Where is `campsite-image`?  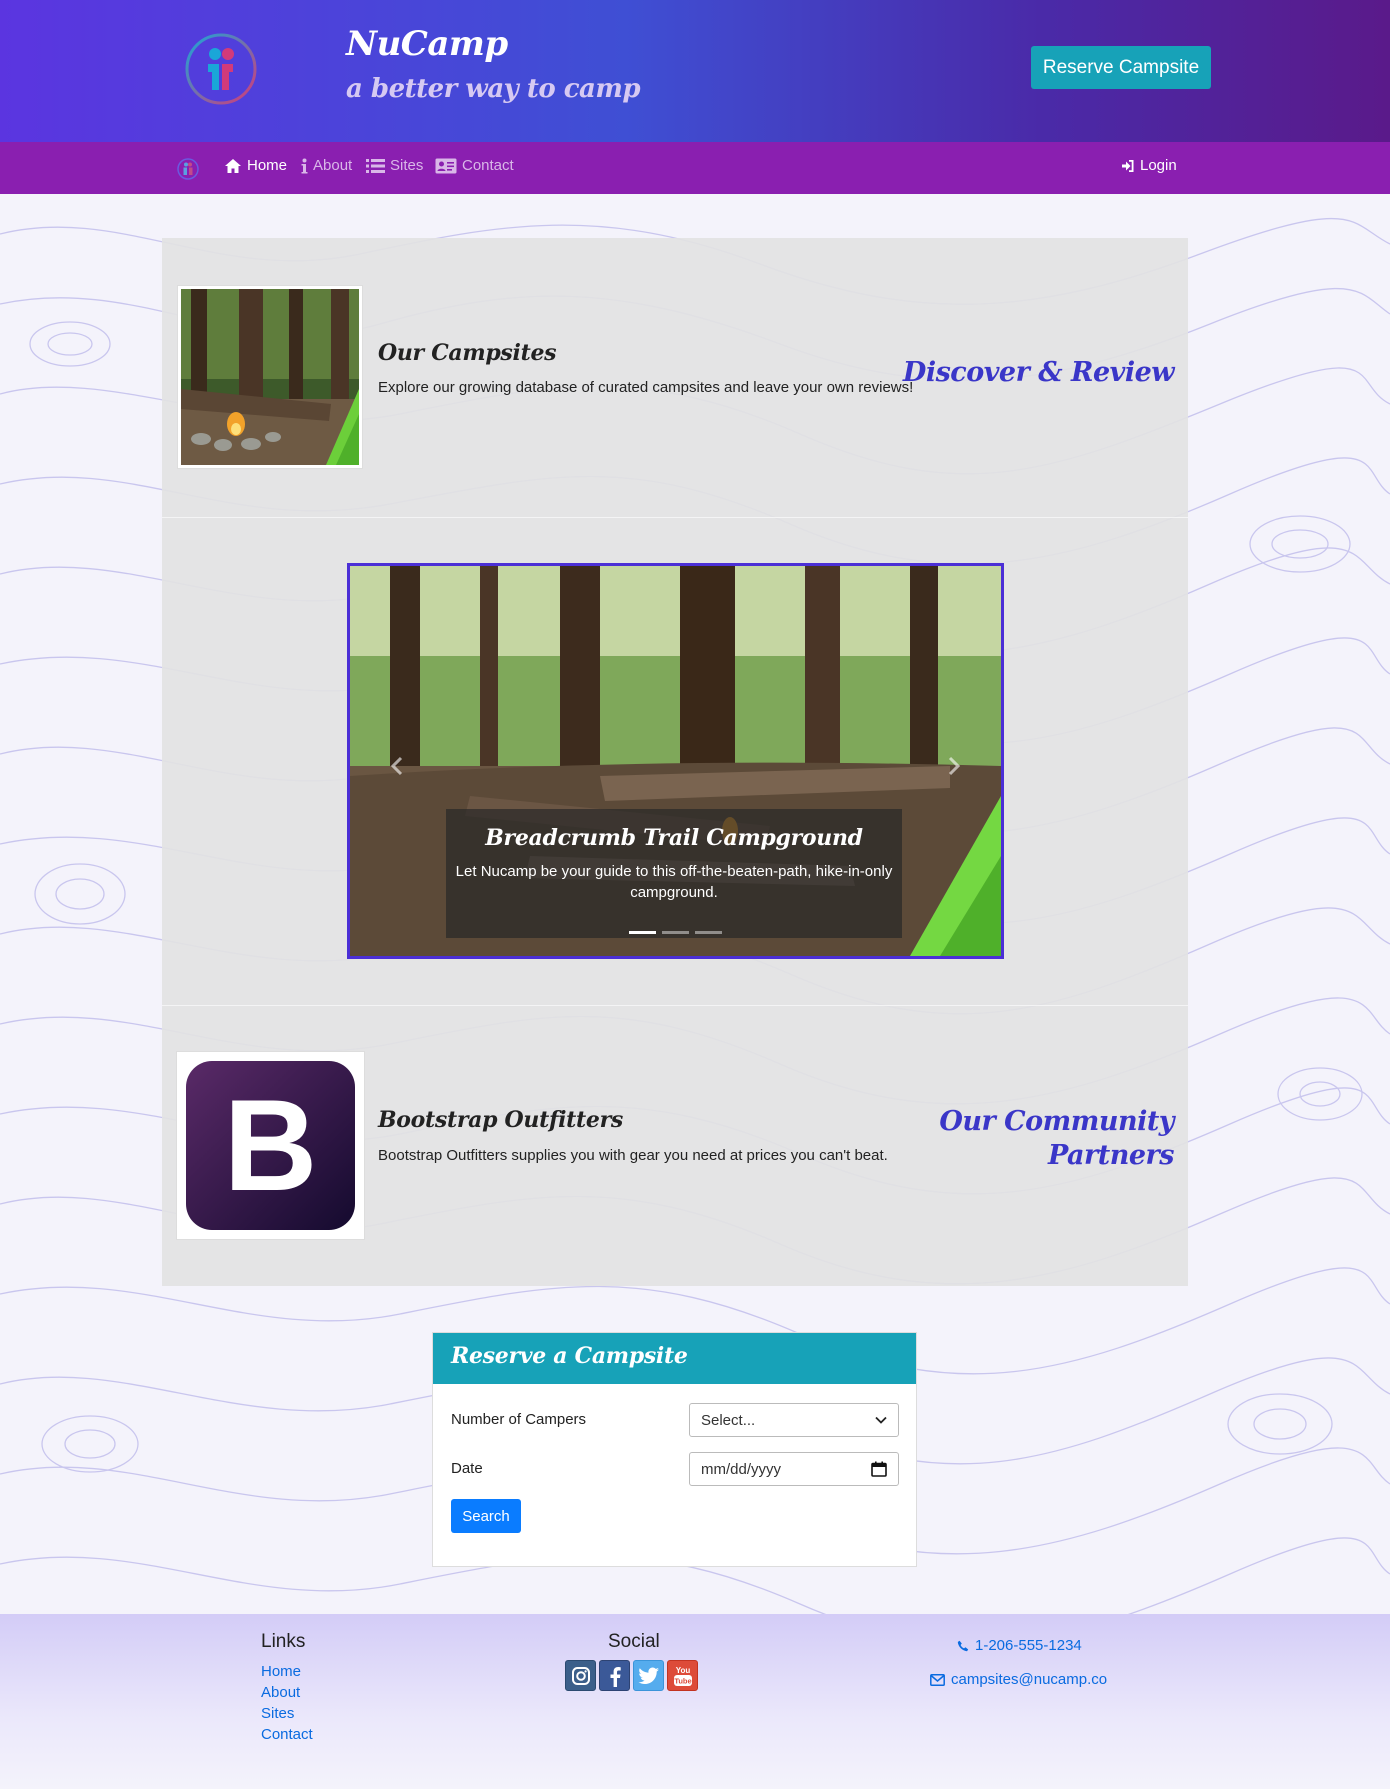 campsite-image is located at coordinates (270, 377).